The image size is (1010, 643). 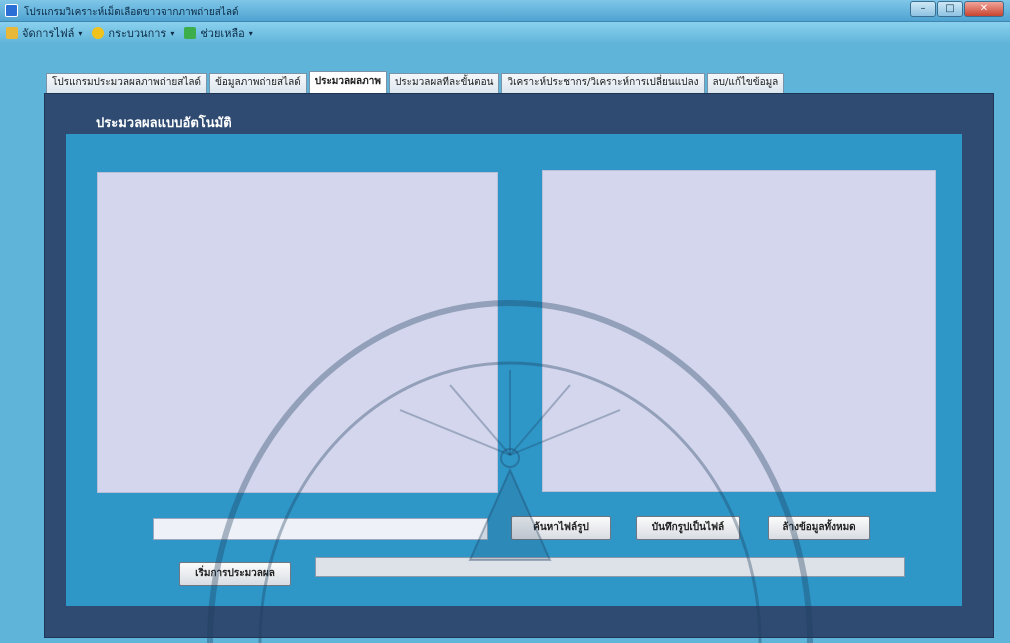 I want to click on clear-all-button: ล้างข้อมูลทั้งหมด, so click(x=819, y=528).